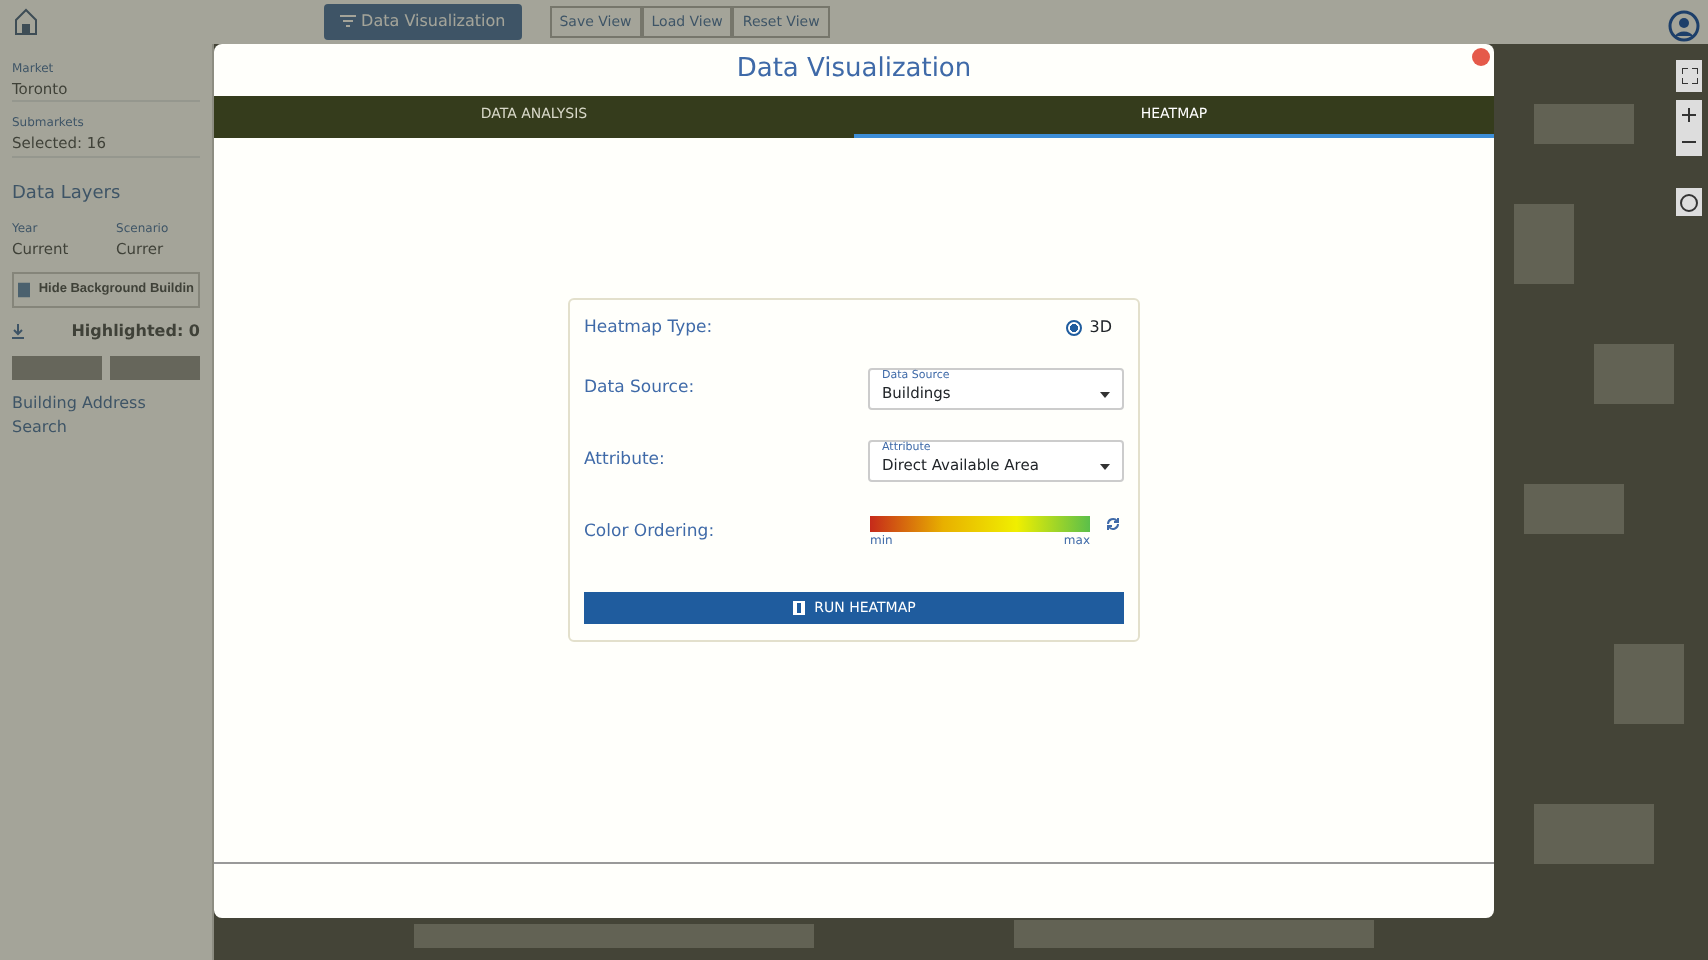 The image size is (1708, 960). I want to click on minus-icon, so click(1689, 142).